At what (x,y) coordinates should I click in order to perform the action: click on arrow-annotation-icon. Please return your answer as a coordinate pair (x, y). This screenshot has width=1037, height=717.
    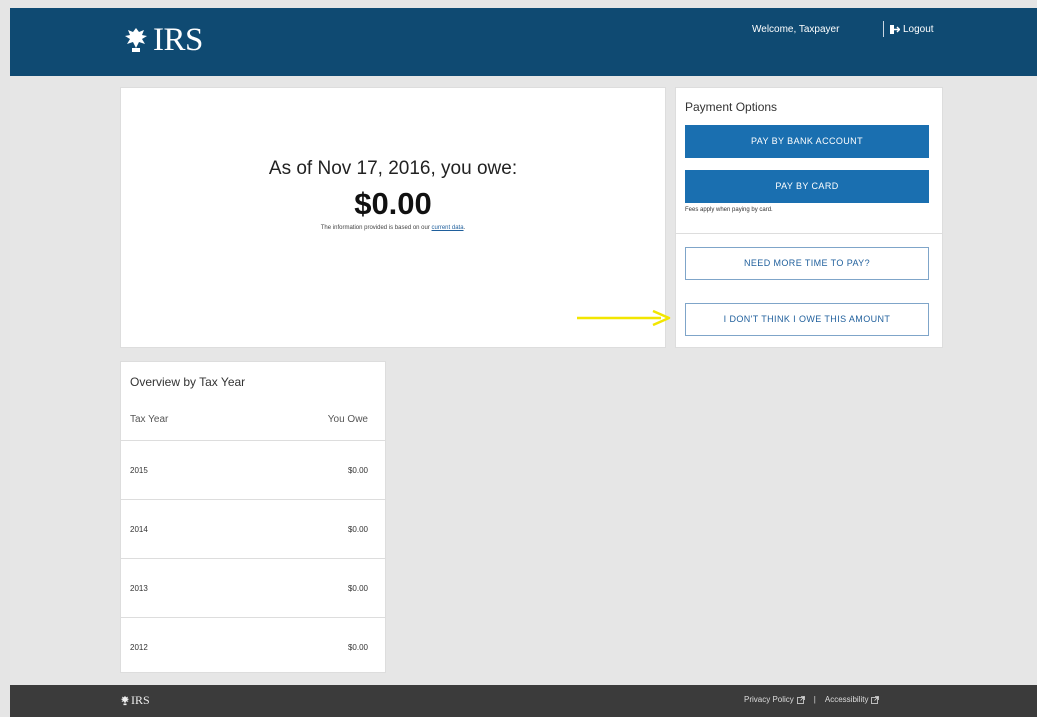
    Looking at the image, I should click on (624, 318).